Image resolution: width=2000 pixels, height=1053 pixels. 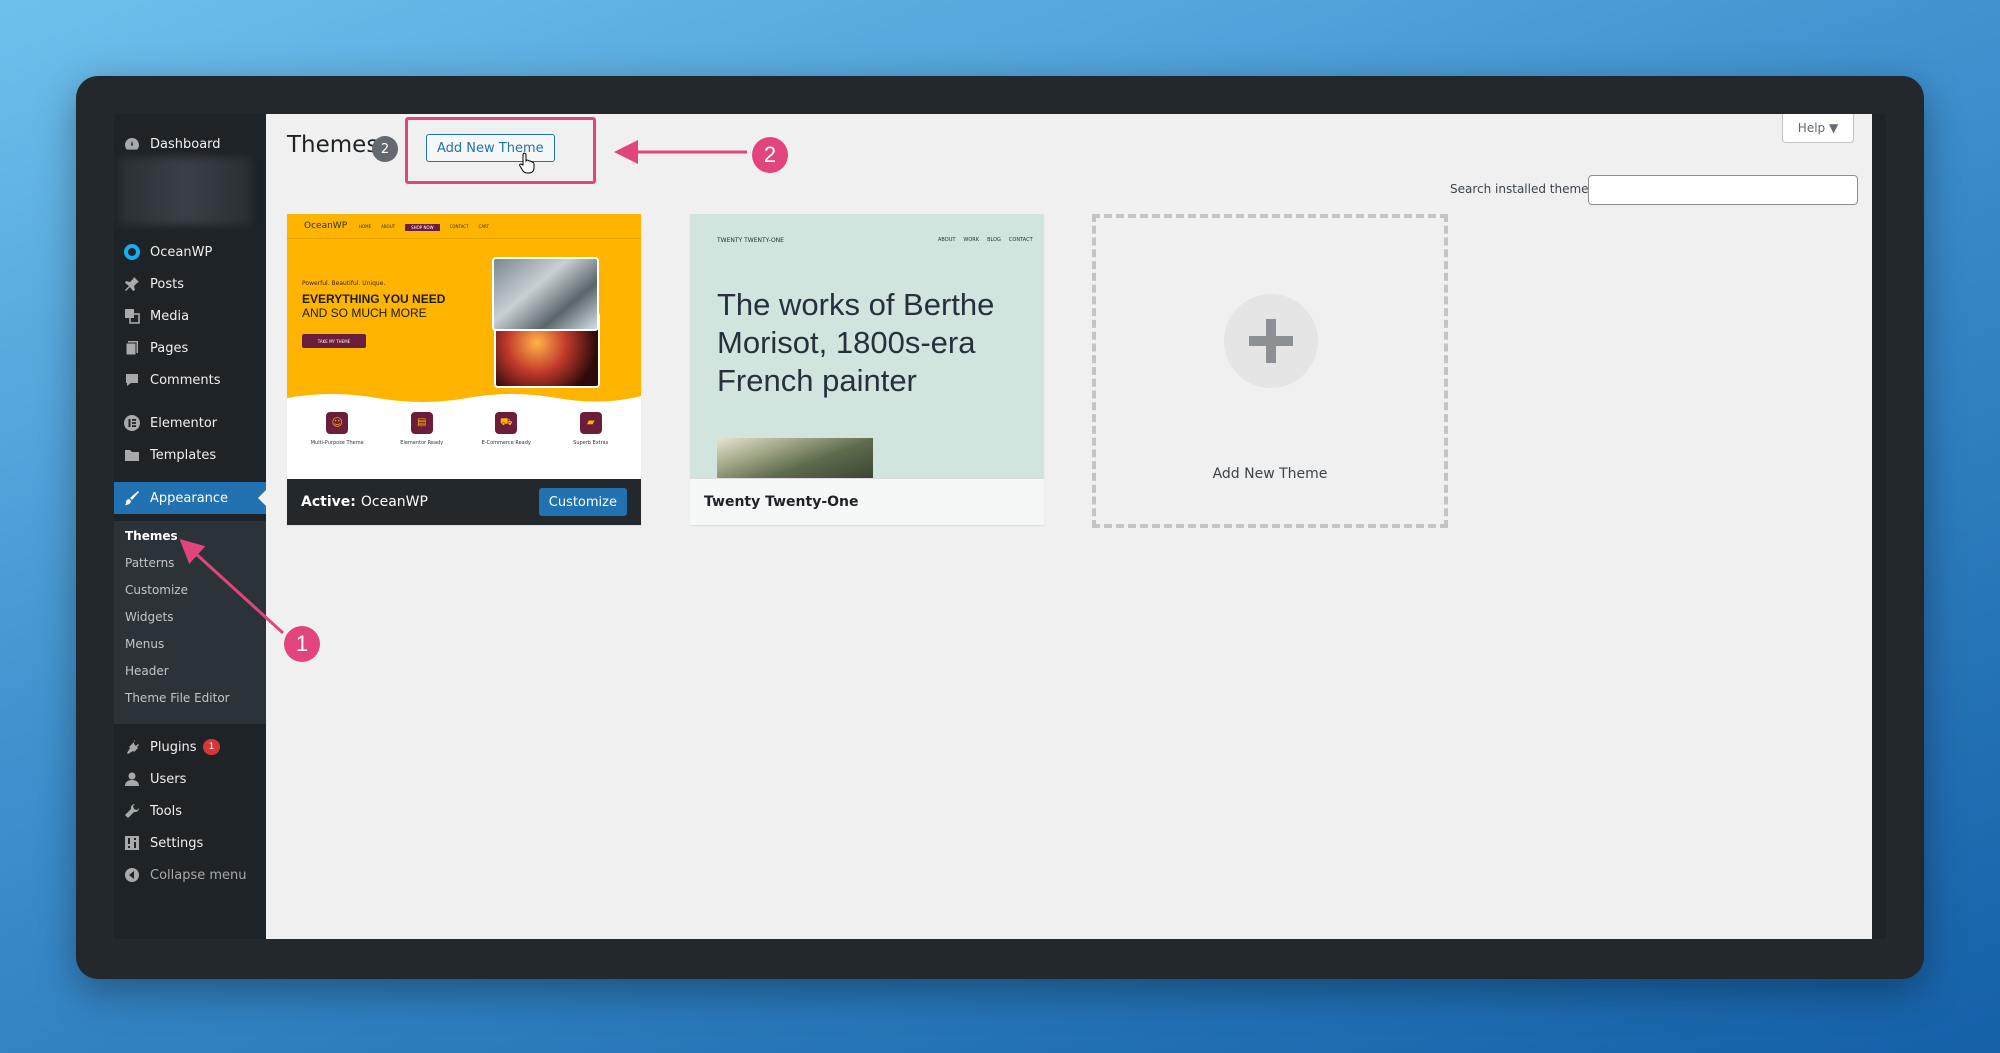 I want to click on annotation-arrows, so click(x=463, y=387).